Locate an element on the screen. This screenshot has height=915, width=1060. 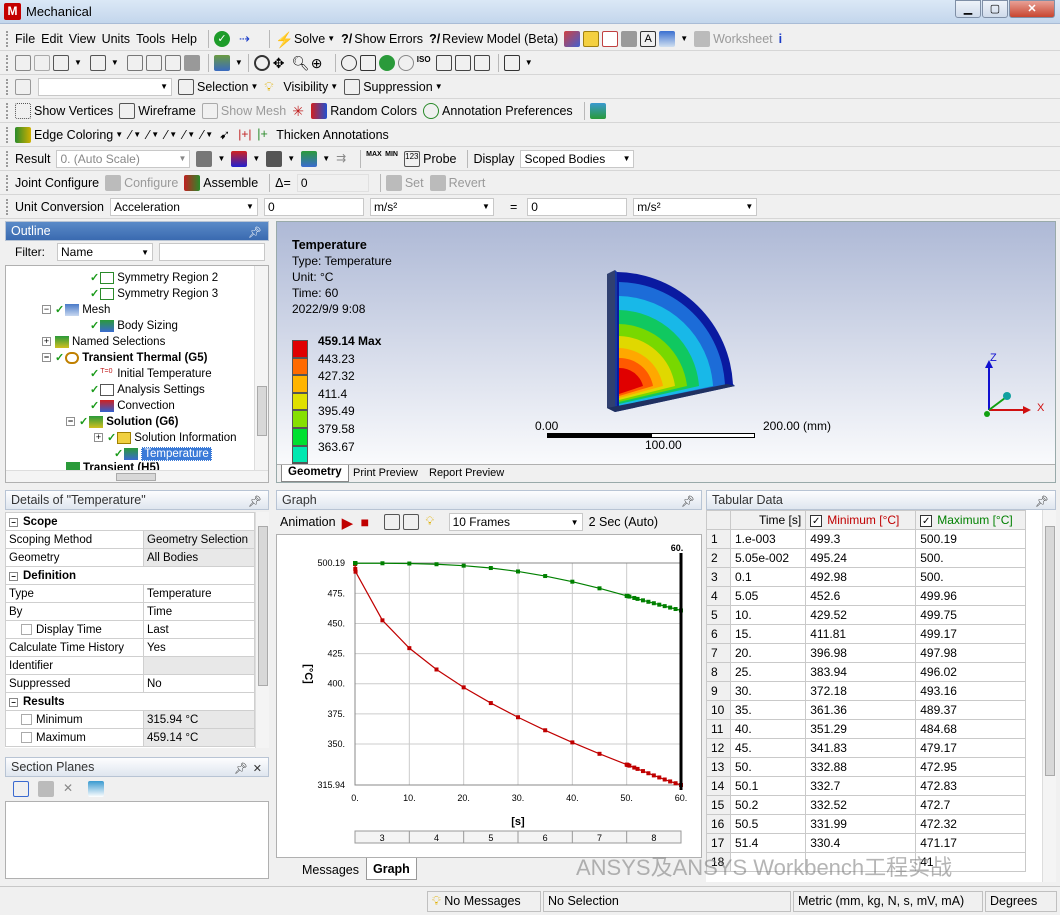
messages-status: 💡︎ No Messages is located at coordinates (484, 901).